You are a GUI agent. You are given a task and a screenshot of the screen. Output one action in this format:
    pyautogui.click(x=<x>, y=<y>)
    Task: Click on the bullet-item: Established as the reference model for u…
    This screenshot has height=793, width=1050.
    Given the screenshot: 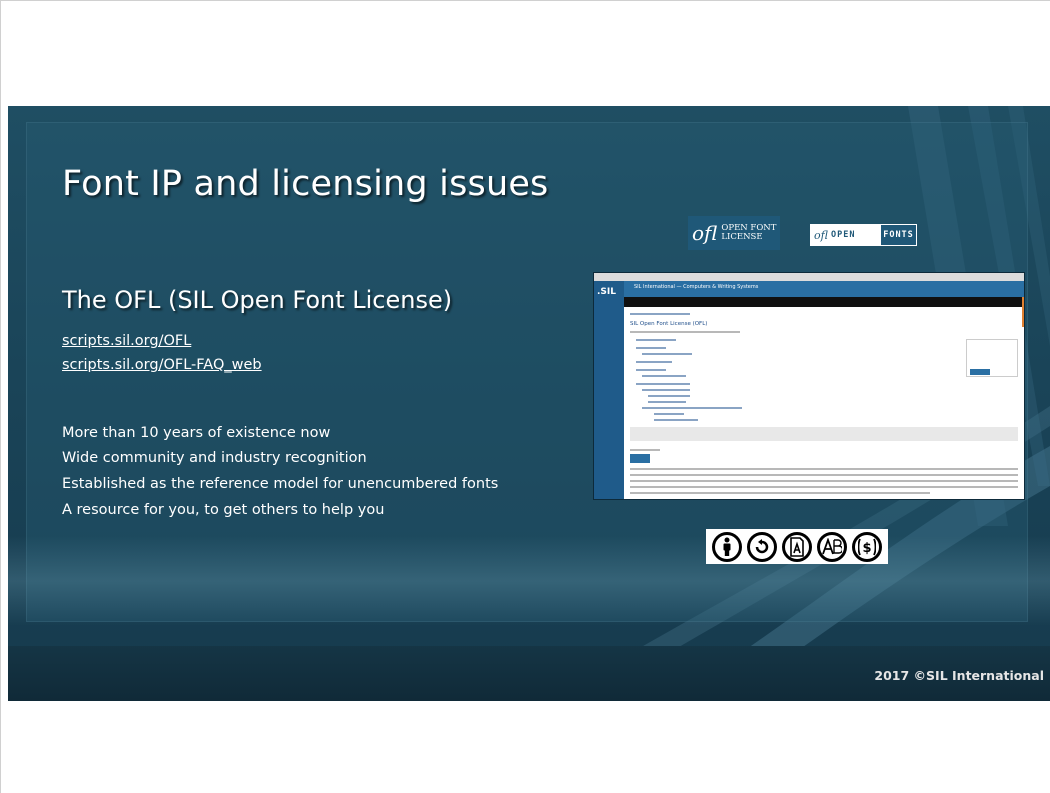 What is the action you would take?
    pyautogui.click(x=280, y=484)
    